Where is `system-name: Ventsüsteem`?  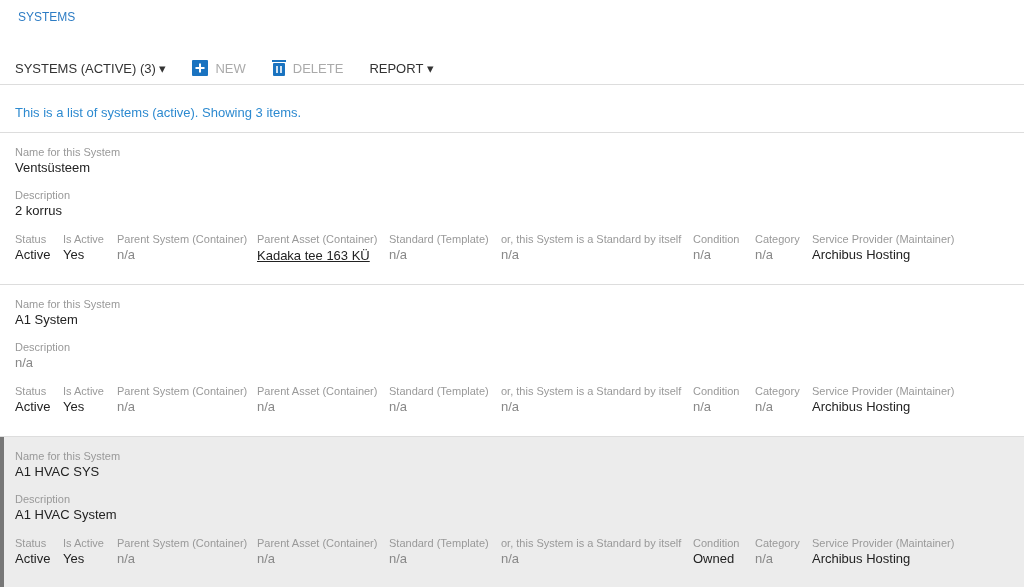
system-name: Ventsüsteem is located at coordinates (53, 168).